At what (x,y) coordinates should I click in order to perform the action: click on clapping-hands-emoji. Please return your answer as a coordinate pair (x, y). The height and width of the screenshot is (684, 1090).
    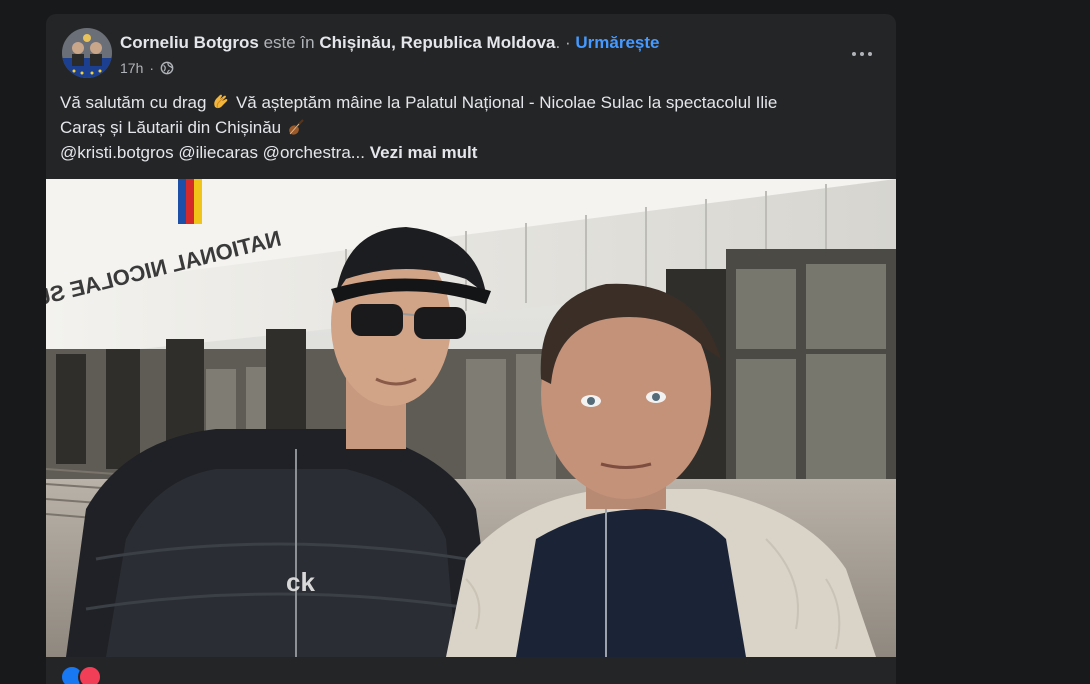
    Looking at the image, I should click on (221, 101).